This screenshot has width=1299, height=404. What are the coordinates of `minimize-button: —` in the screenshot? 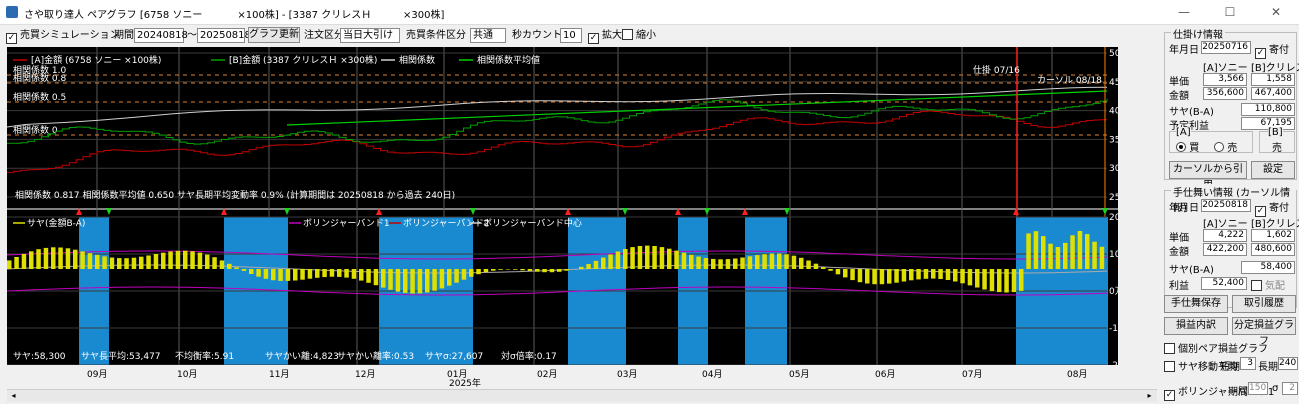 It's located at (1184, 12).